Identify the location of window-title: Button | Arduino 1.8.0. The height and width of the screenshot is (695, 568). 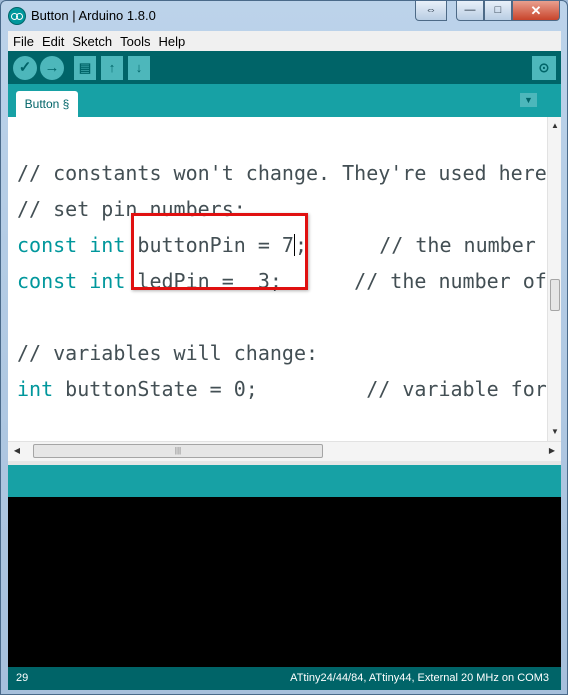
(93, 15).